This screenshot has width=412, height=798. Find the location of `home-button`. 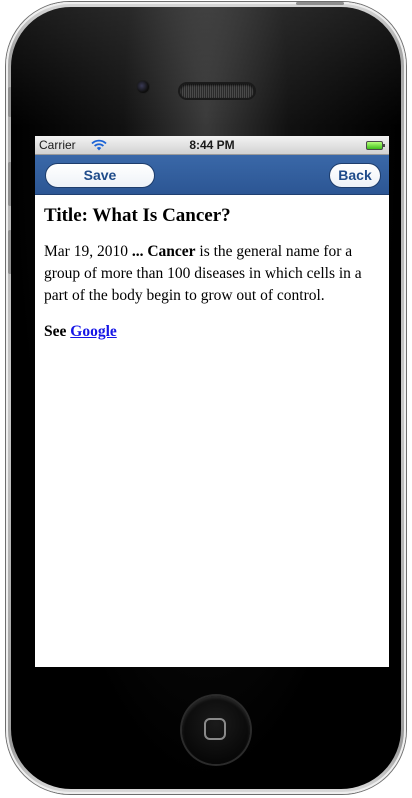

home-button is located at coordinates (216, 730).